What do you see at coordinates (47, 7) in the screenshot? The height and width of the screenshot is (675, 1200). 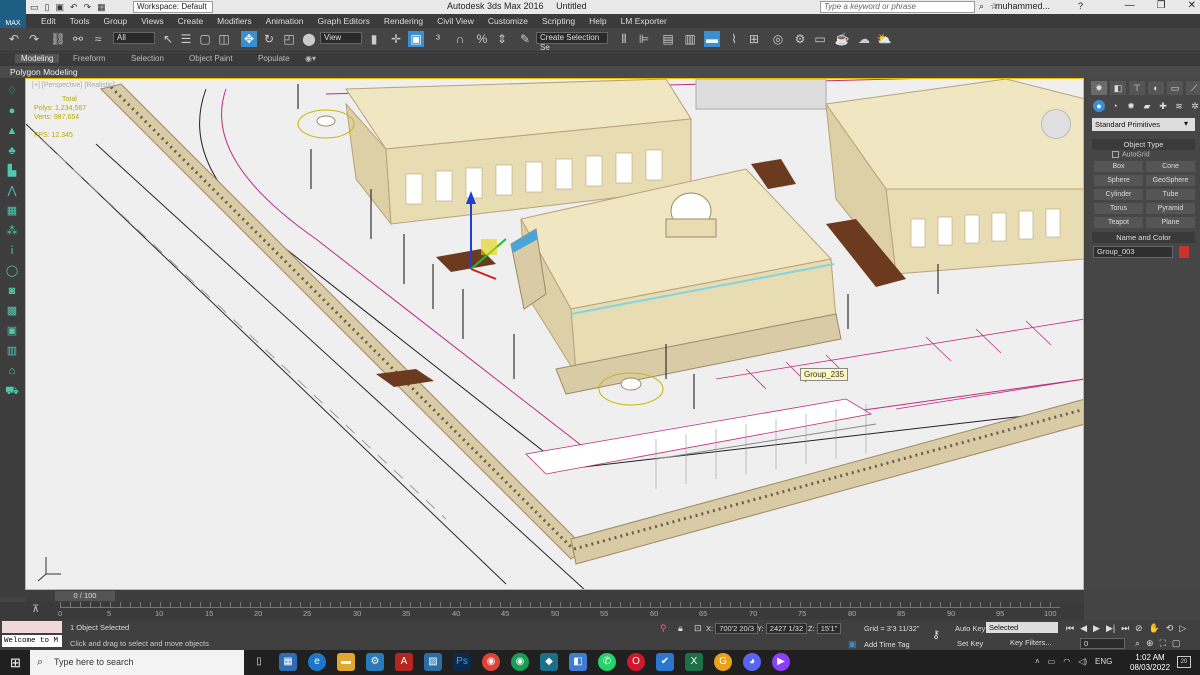 I see `open-file-icon: ▯` at bounding box center [47, 7].